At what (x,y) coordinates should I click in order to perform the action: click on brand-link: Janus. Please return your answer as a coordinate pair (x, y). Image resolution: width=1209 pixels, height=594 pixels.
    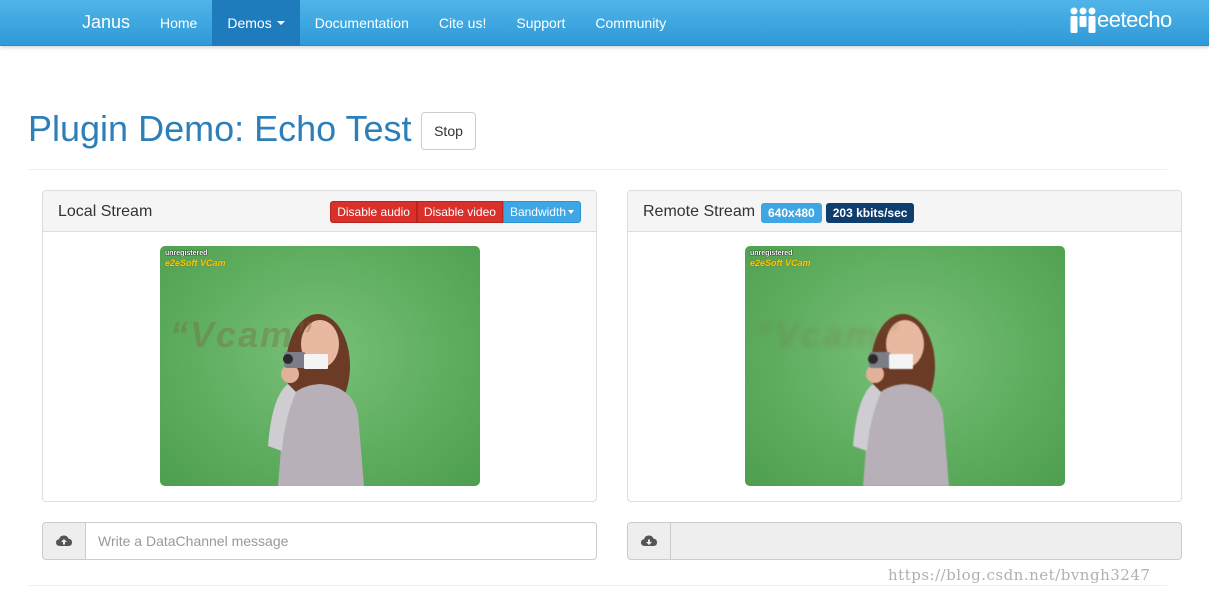
    Looking at the image, I should click on (106, 22).